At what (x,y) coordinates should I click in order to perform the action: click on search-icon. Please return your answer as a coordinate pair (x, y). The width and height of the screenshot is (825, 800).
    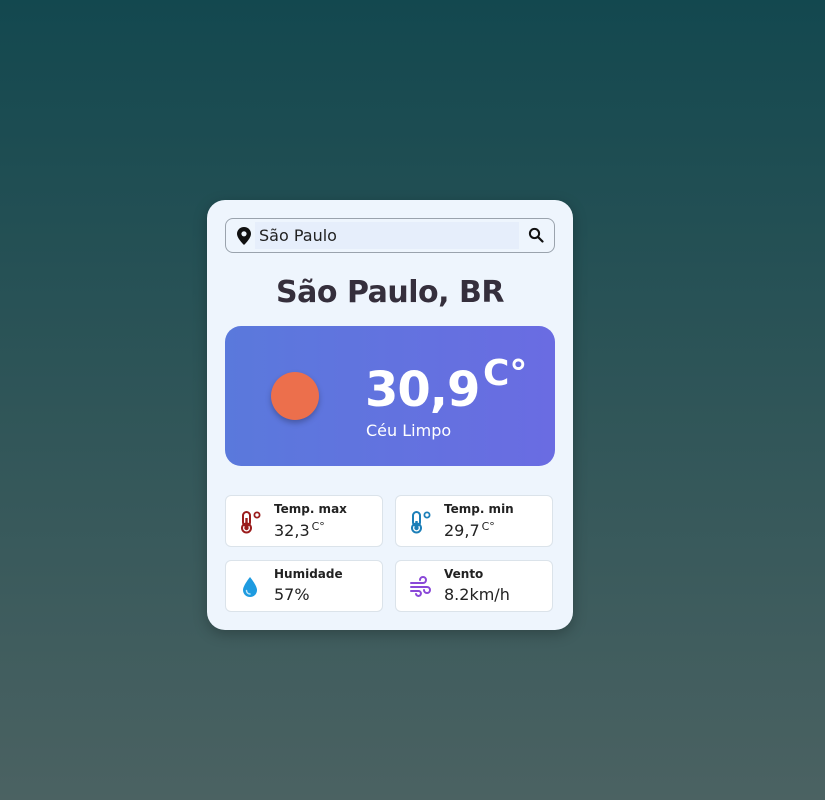
    Looking at the image, I should click on (536, 235).